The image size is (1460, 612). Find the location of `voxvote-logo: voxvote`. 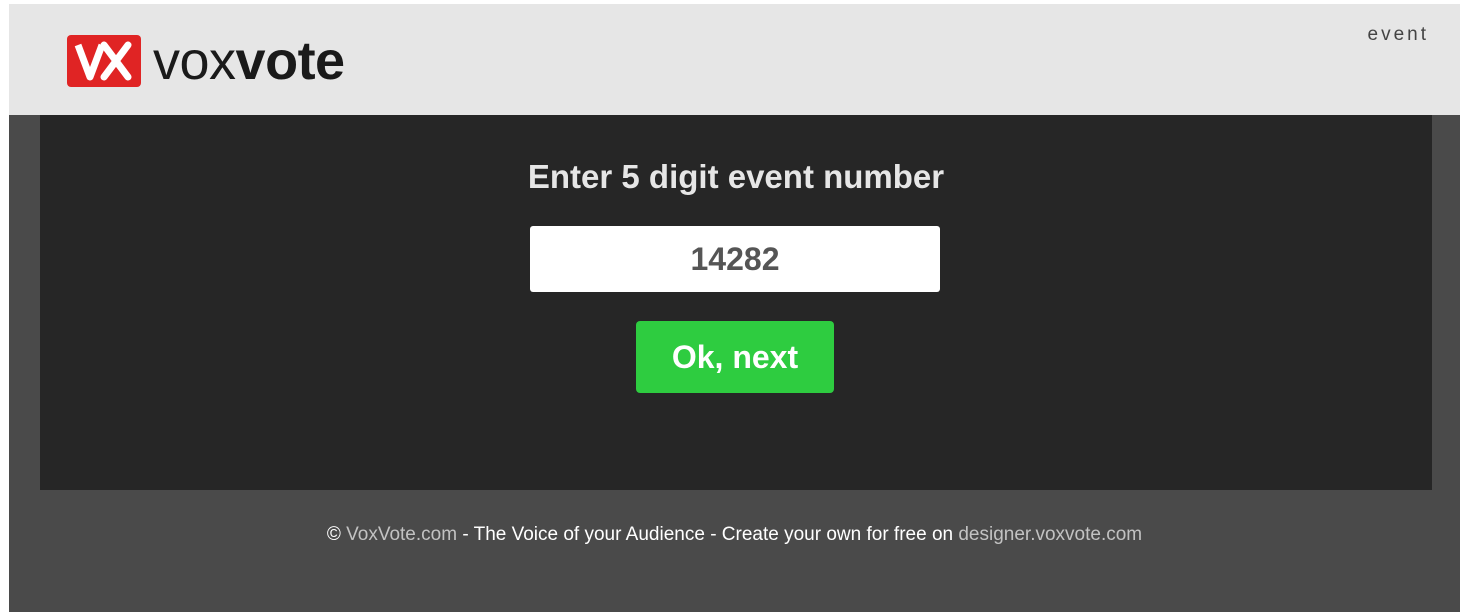

voxvote-logo: voxvote is located at coordinates (206, 61).